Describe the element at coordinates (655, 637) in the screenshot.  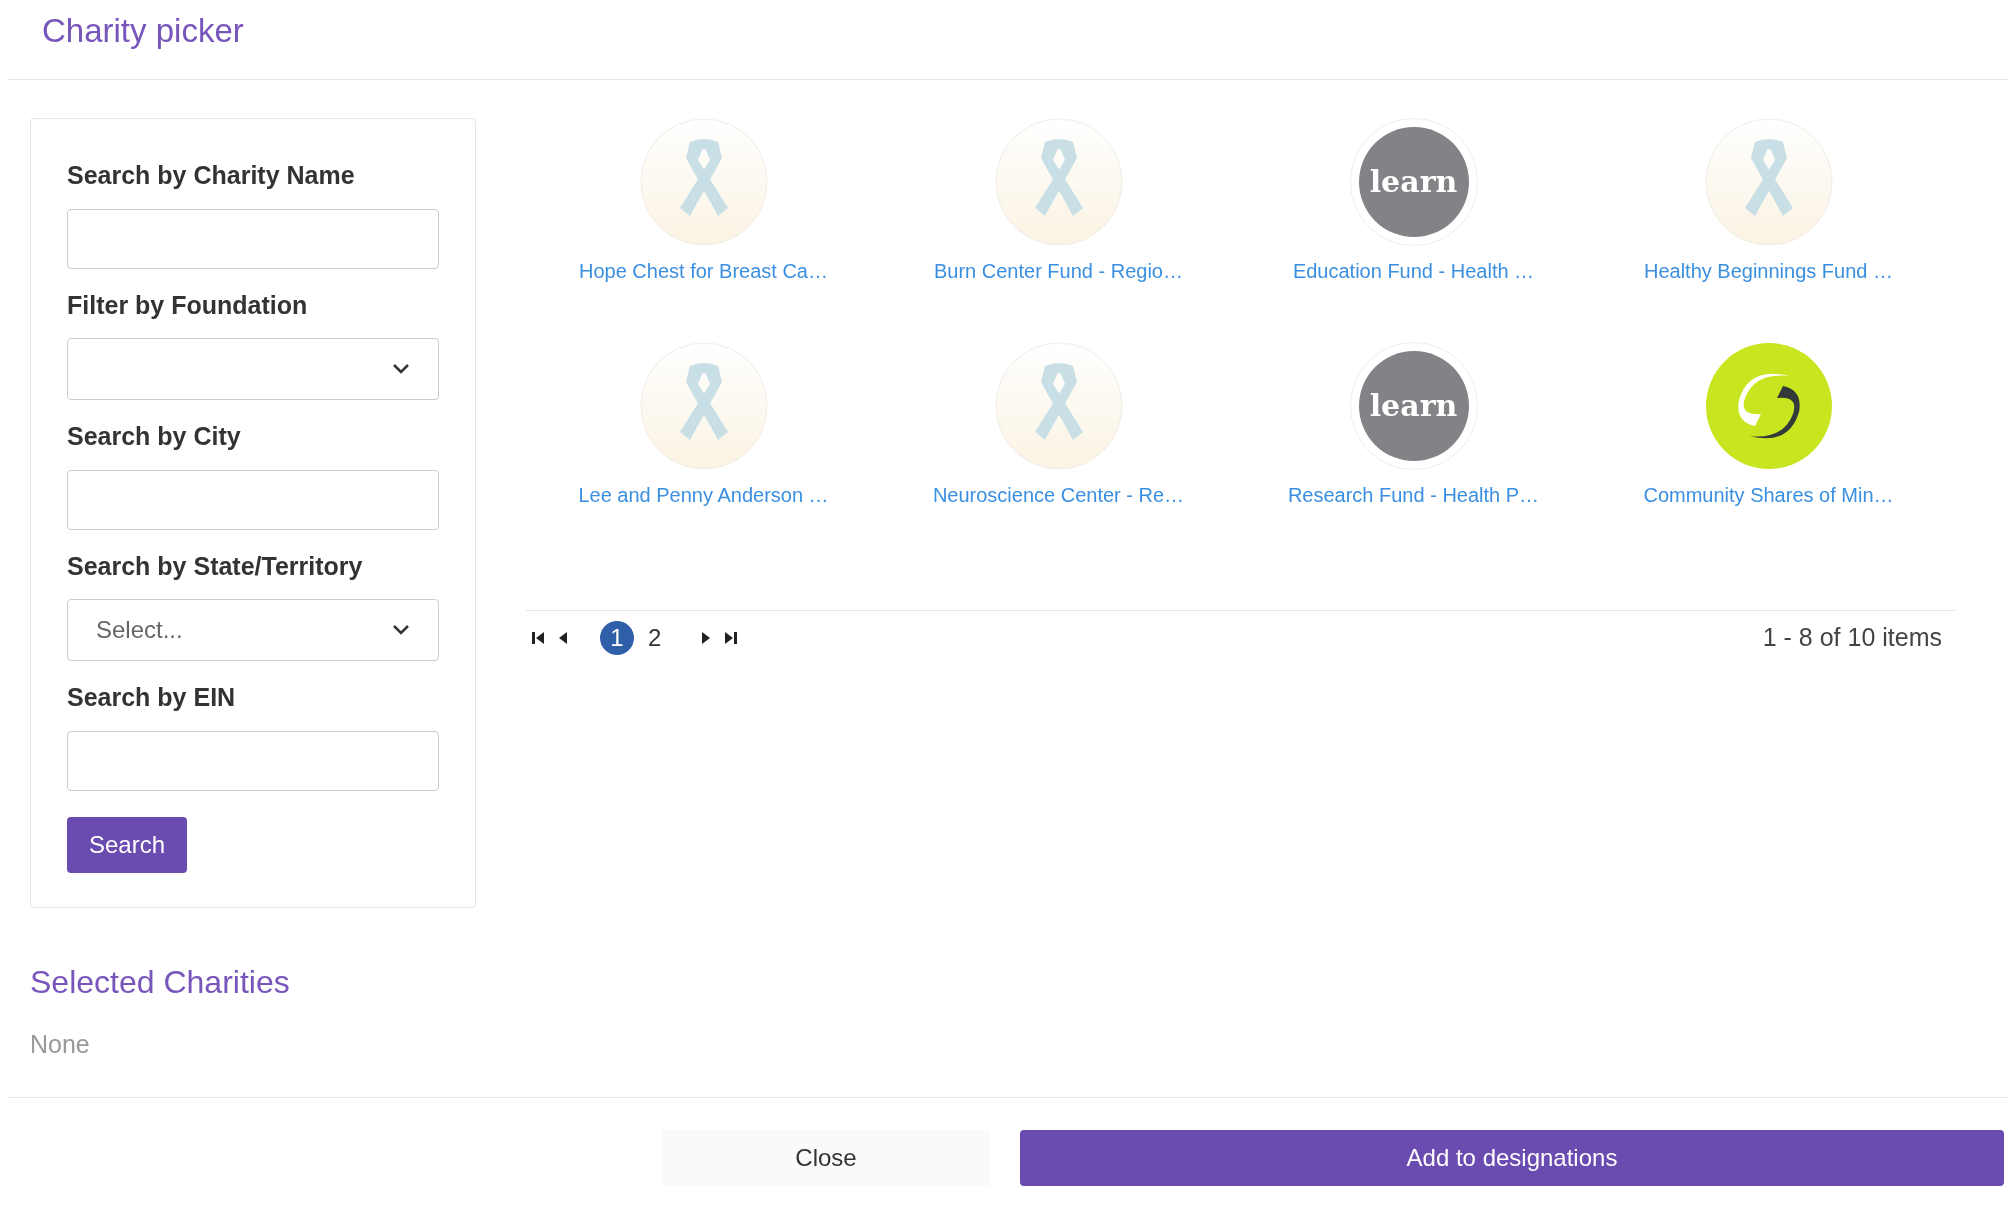
I see `page-button: 2` at that location.